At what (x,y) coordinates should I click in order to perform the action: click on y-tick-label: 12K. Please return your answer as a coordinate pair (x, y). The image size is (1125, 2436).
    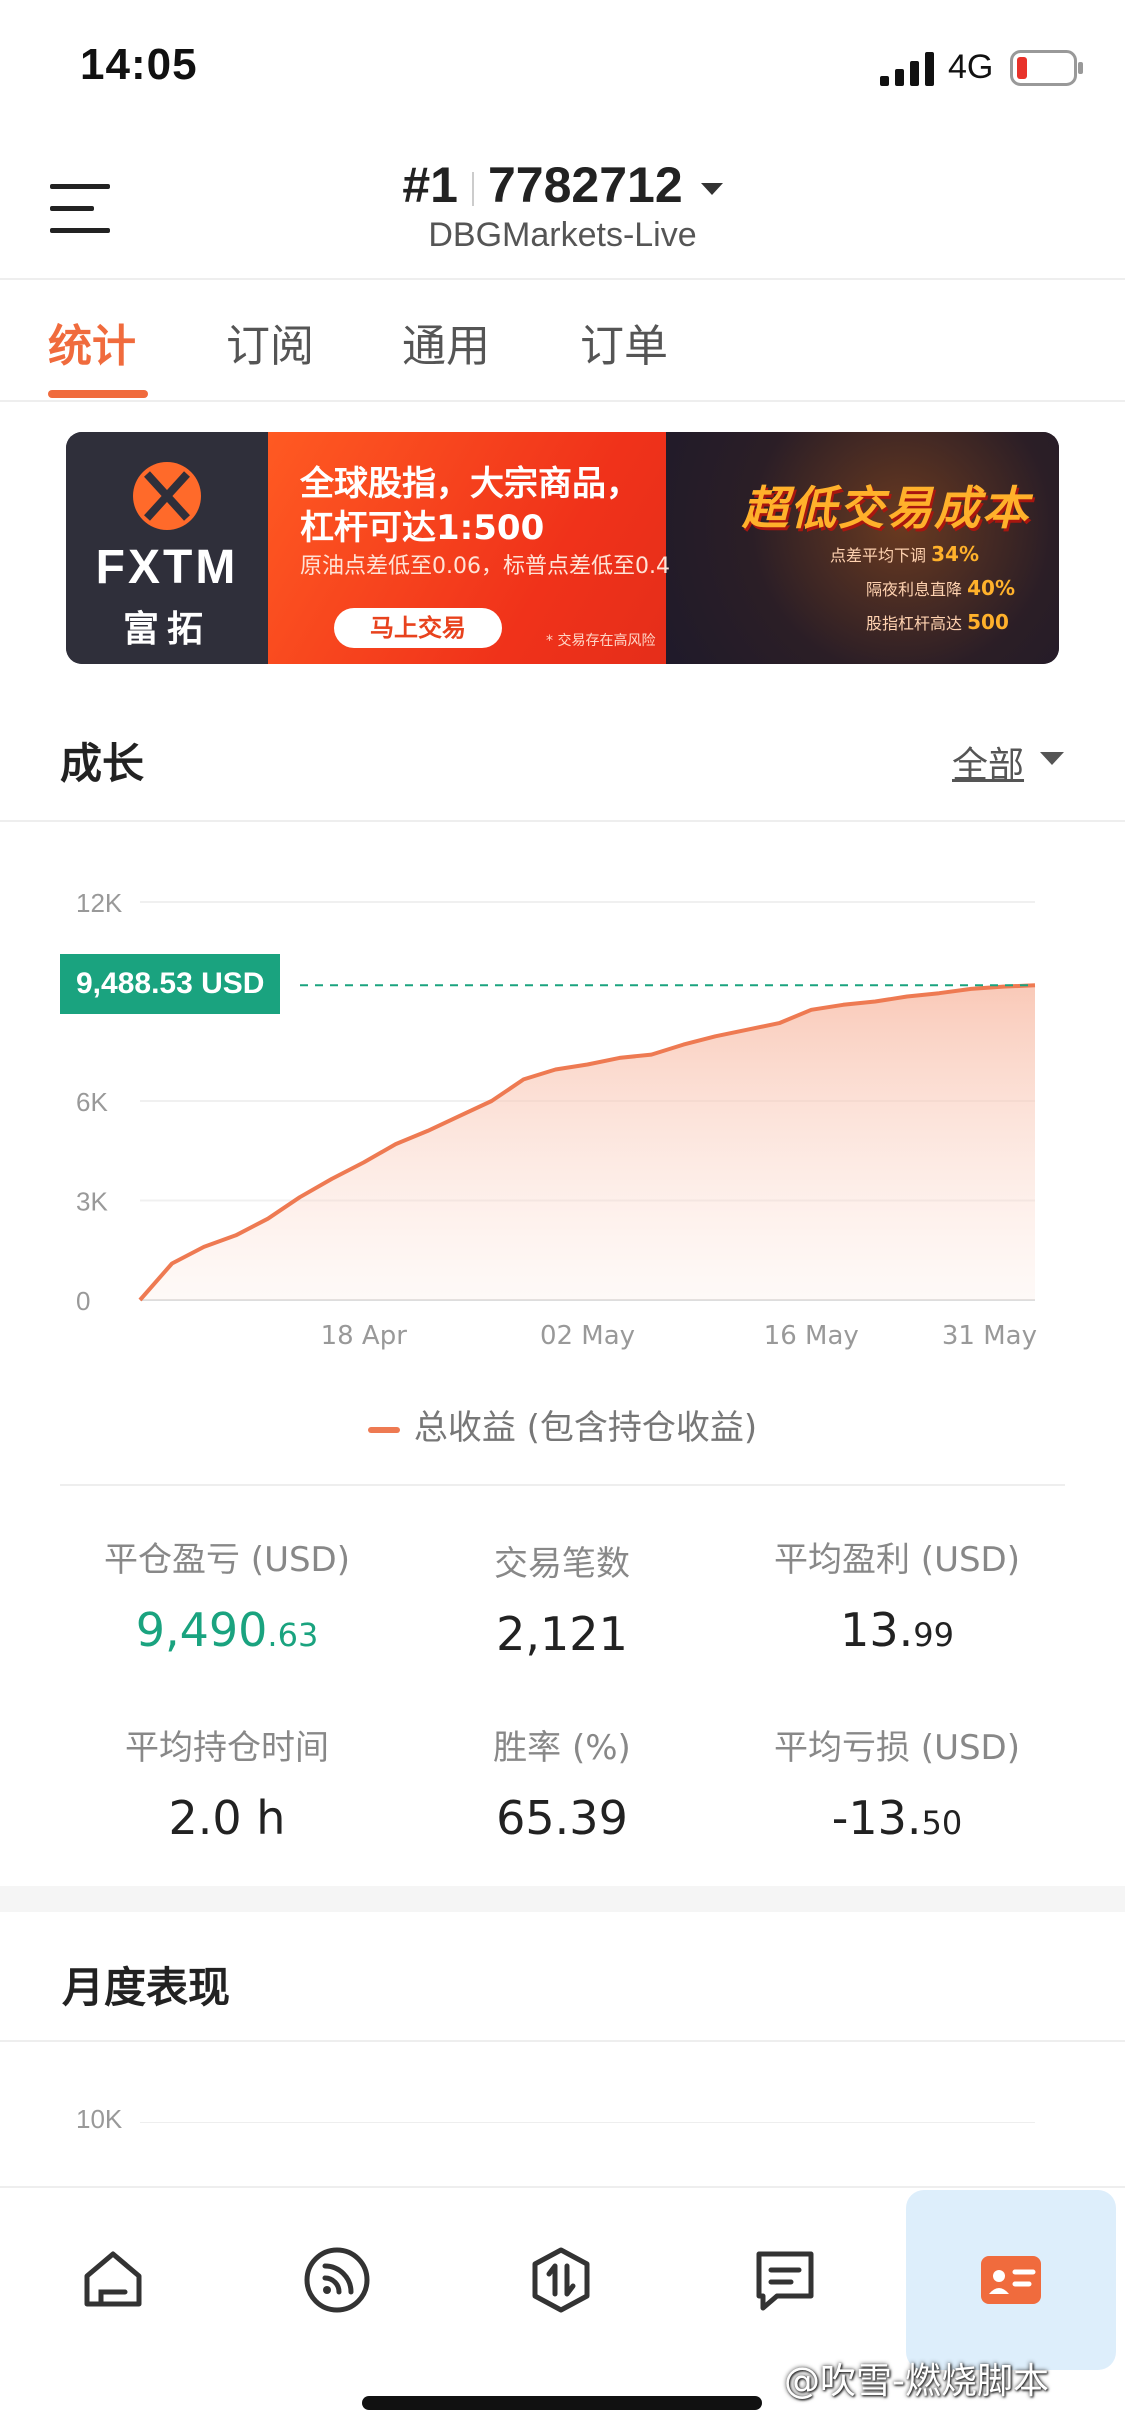
    Looking at the image, I should click on (99, 903).